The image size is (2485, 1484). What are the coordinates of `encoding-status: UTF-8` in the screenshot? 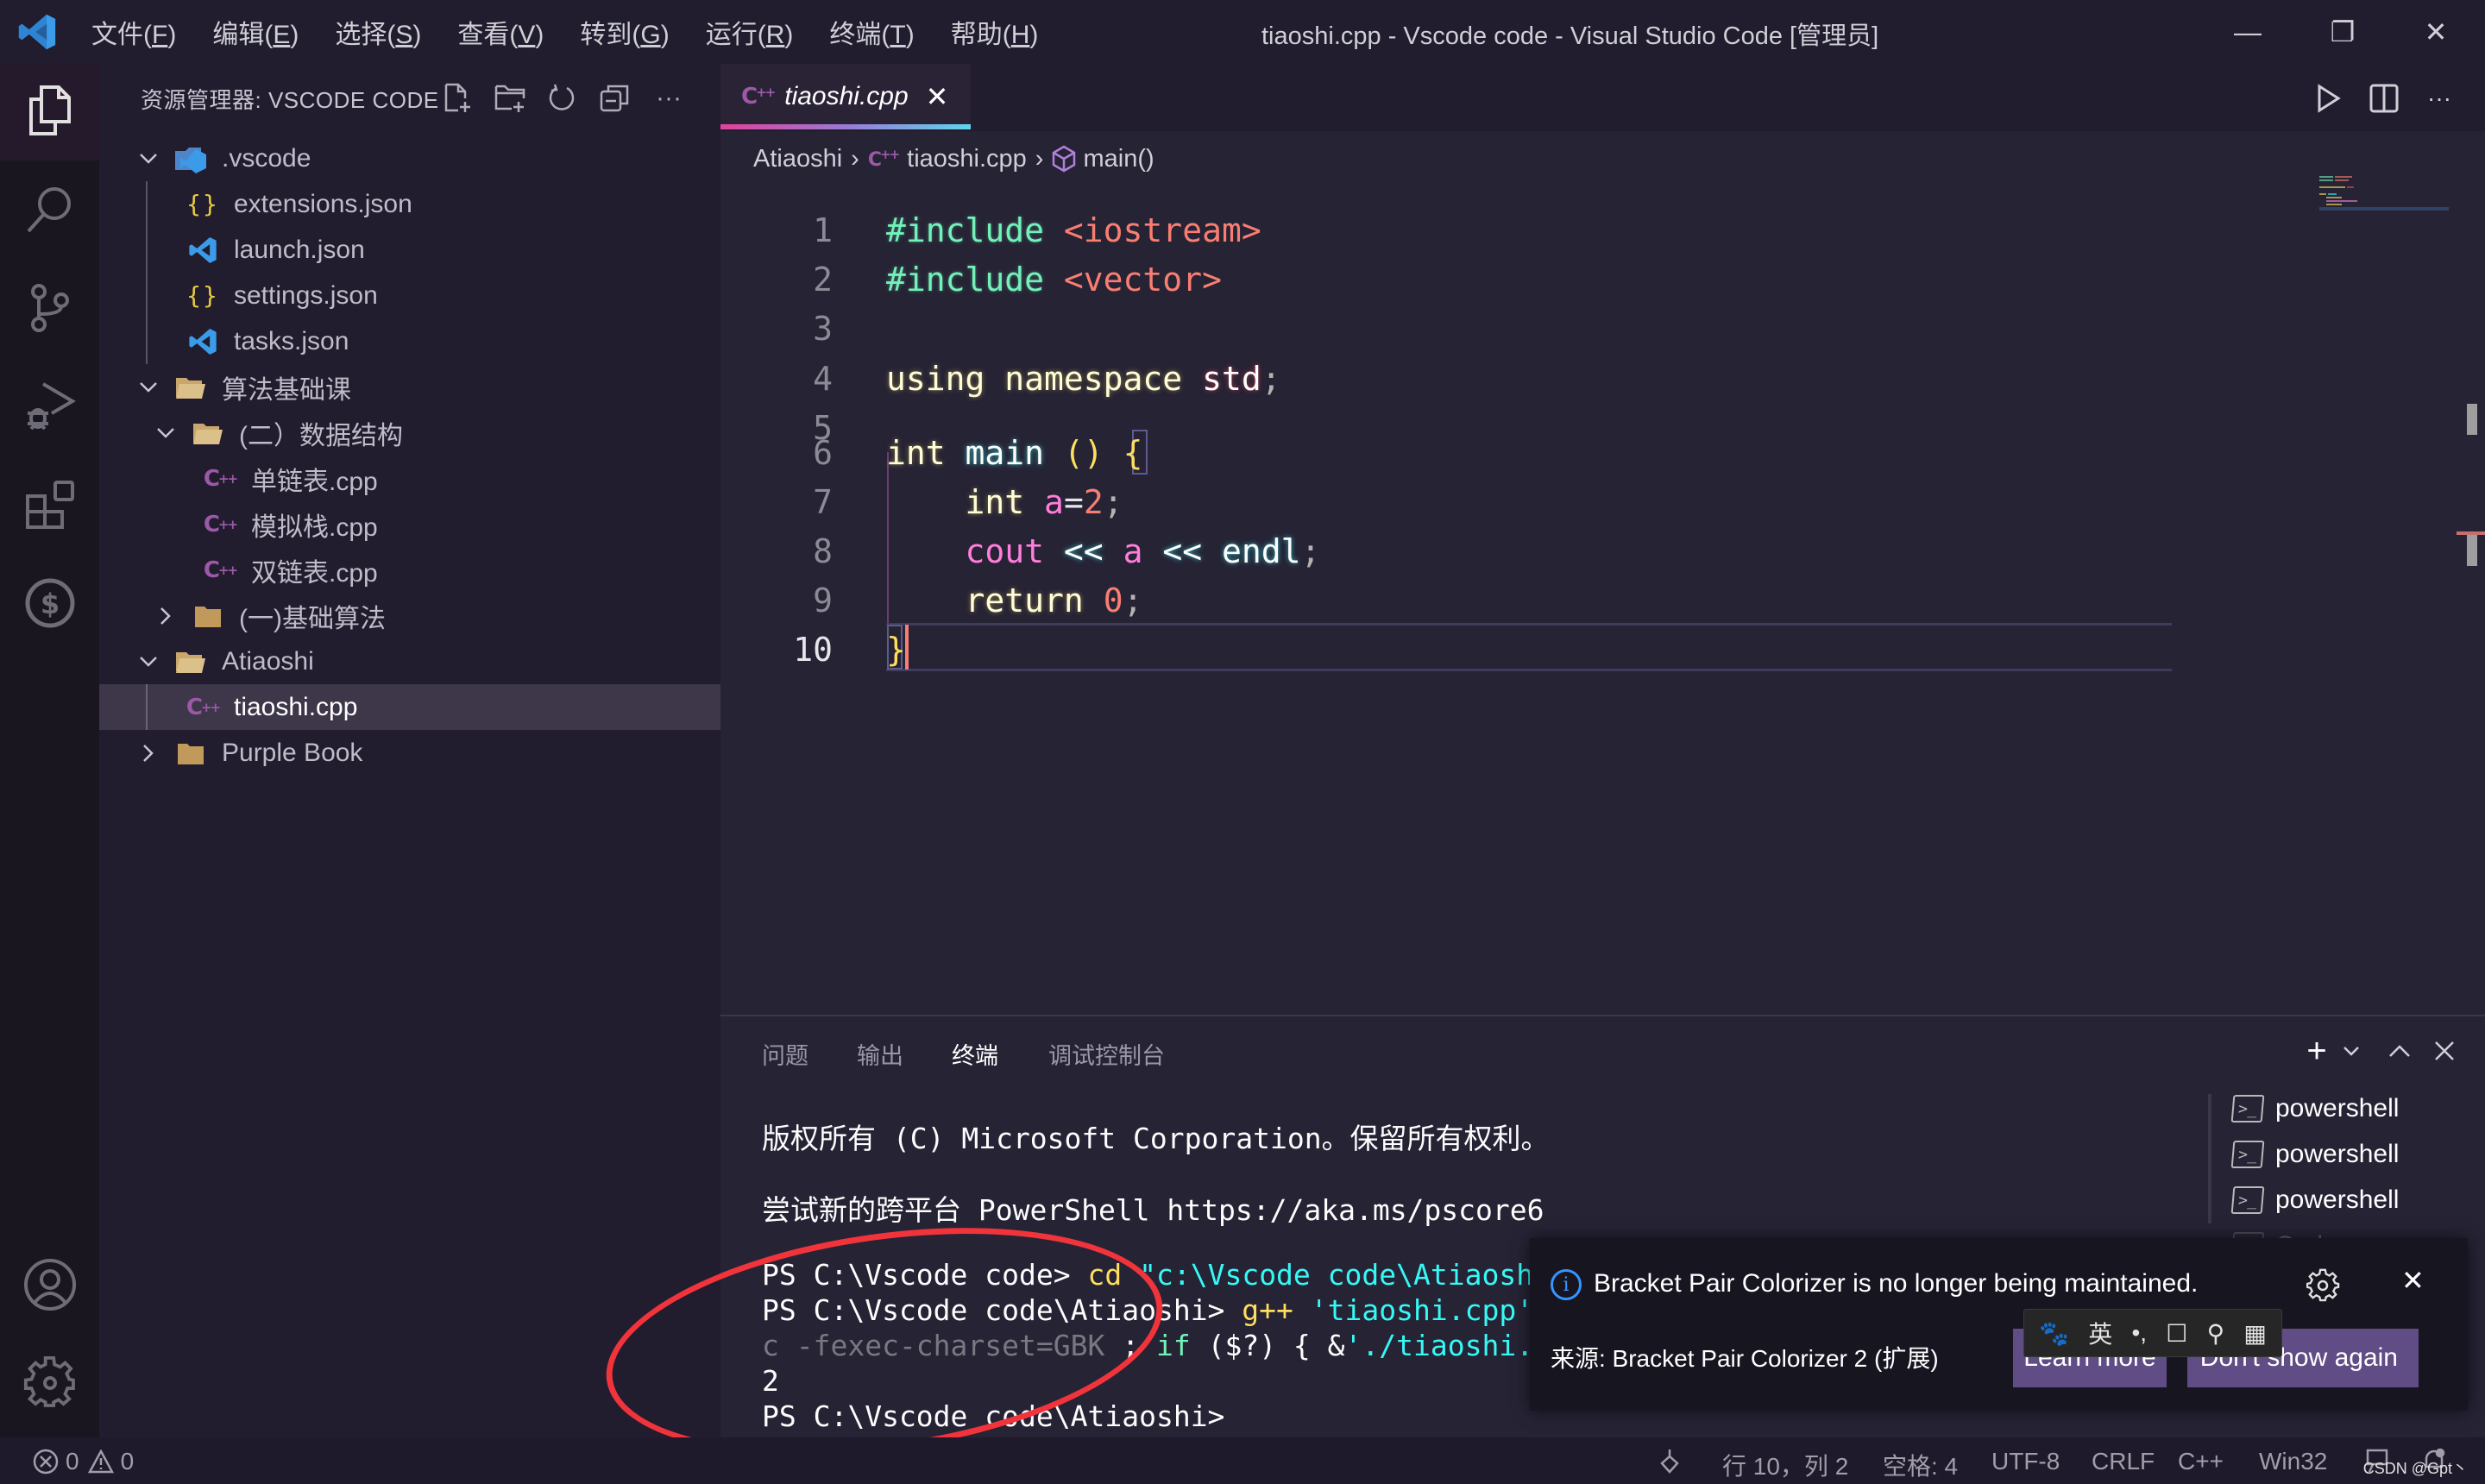 It's located at (2026, 1461).